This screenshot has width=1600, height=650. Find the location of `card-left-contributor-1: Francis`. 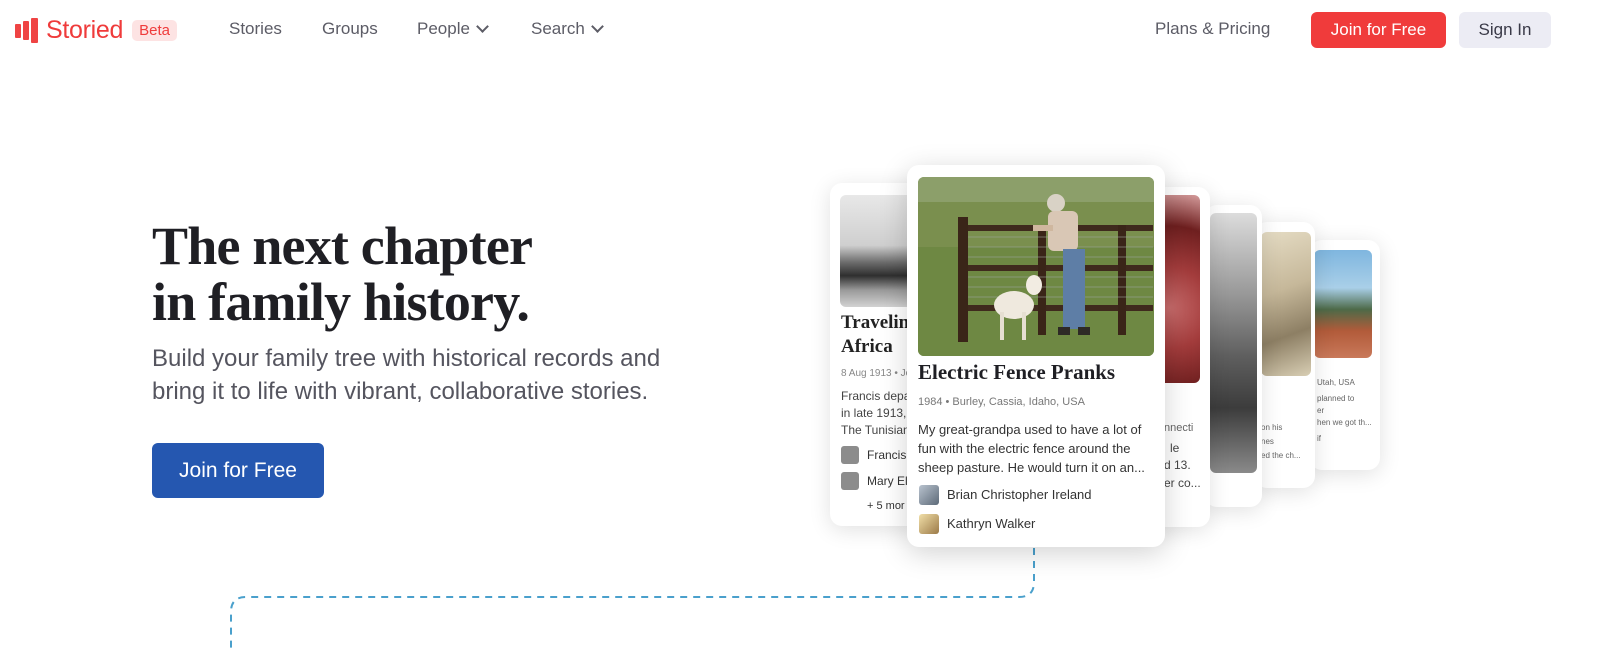

card-left-contributor-1: Francis is located at coordinates (887, 455).